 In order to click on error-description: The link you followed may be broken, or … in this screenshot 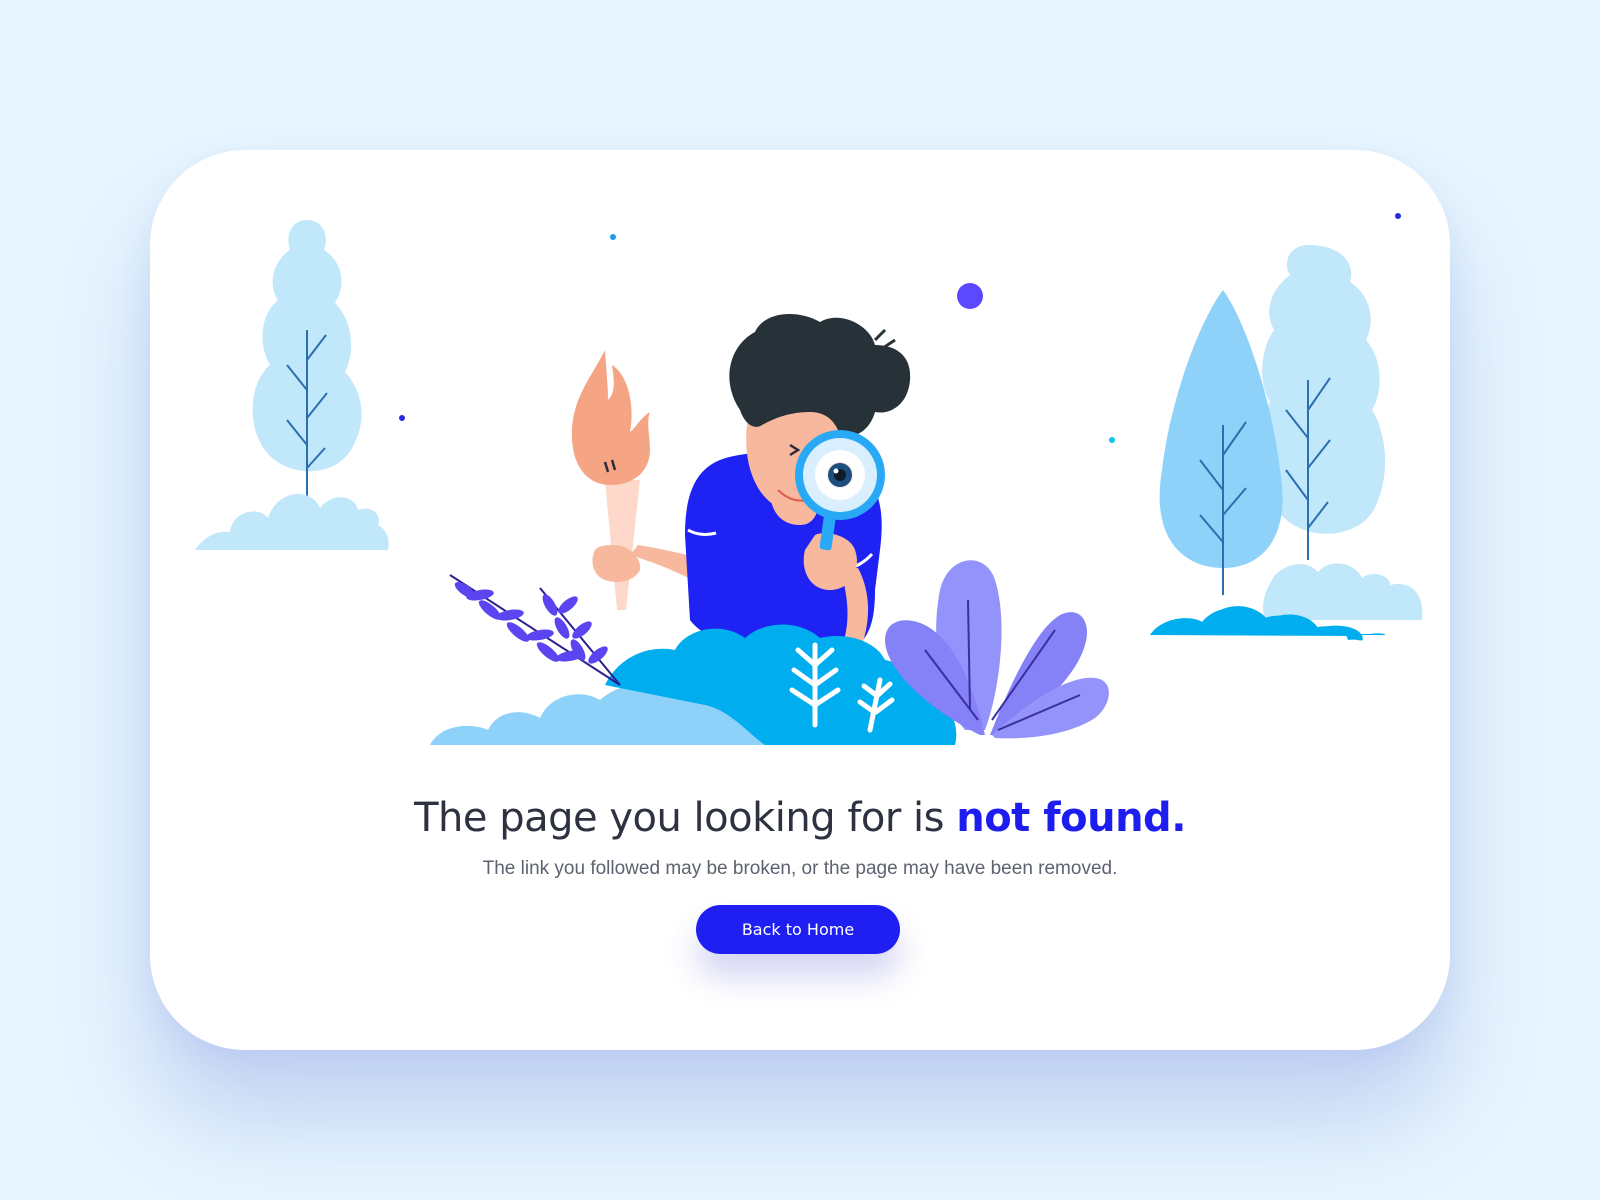, I will do `click(800, 868)`.